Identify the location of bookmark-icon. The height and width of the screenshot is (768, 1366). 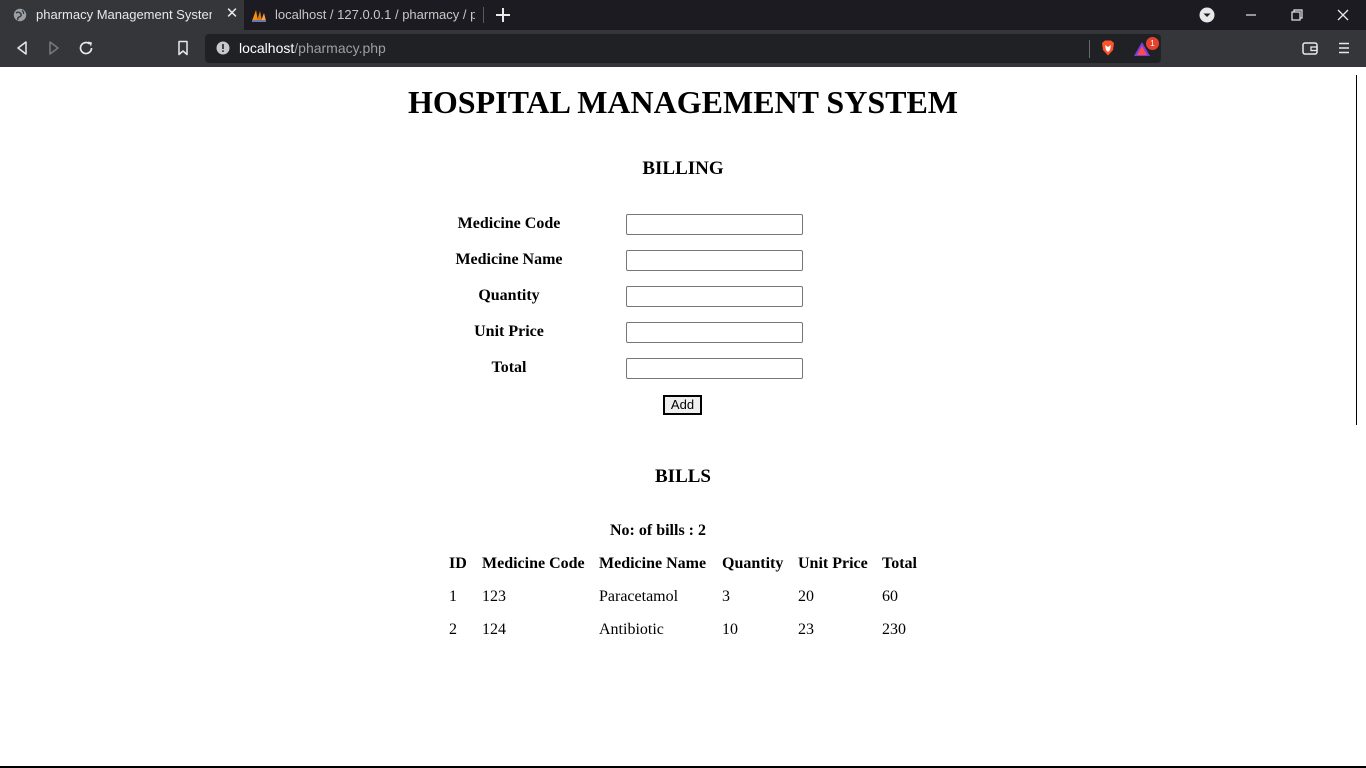
(183, 48).